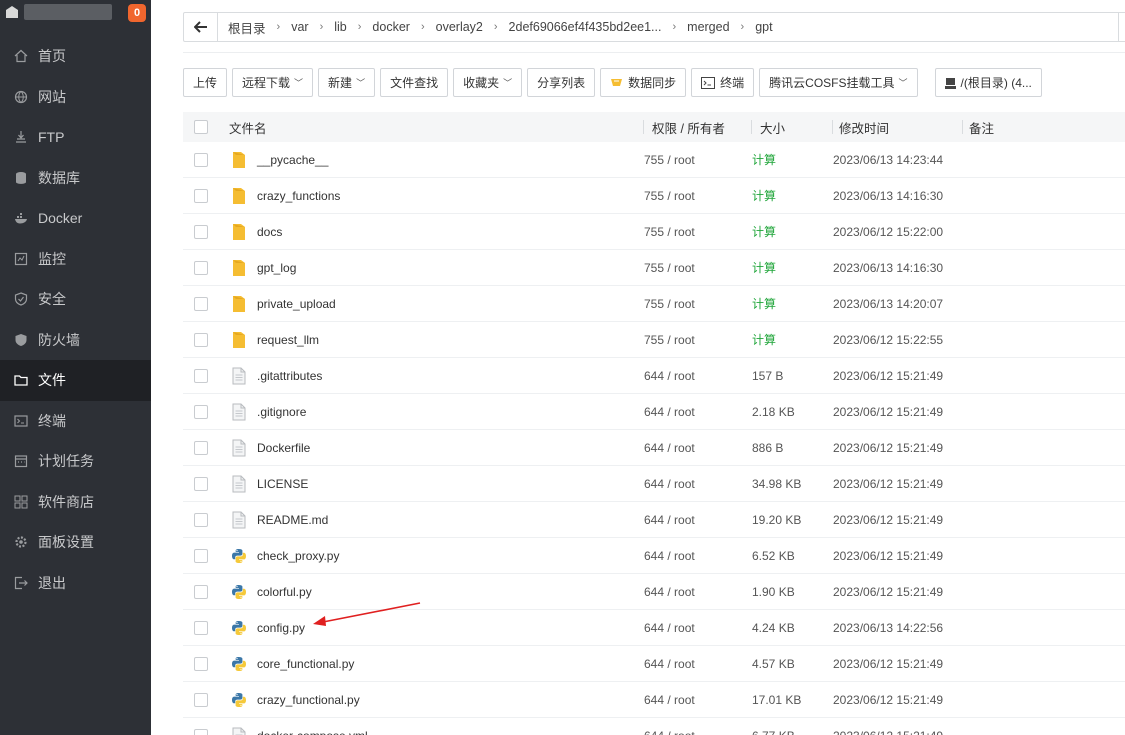 This screenshot has width=1125, height=735. I want to click on column-name: 文件名, so click(431, 127).